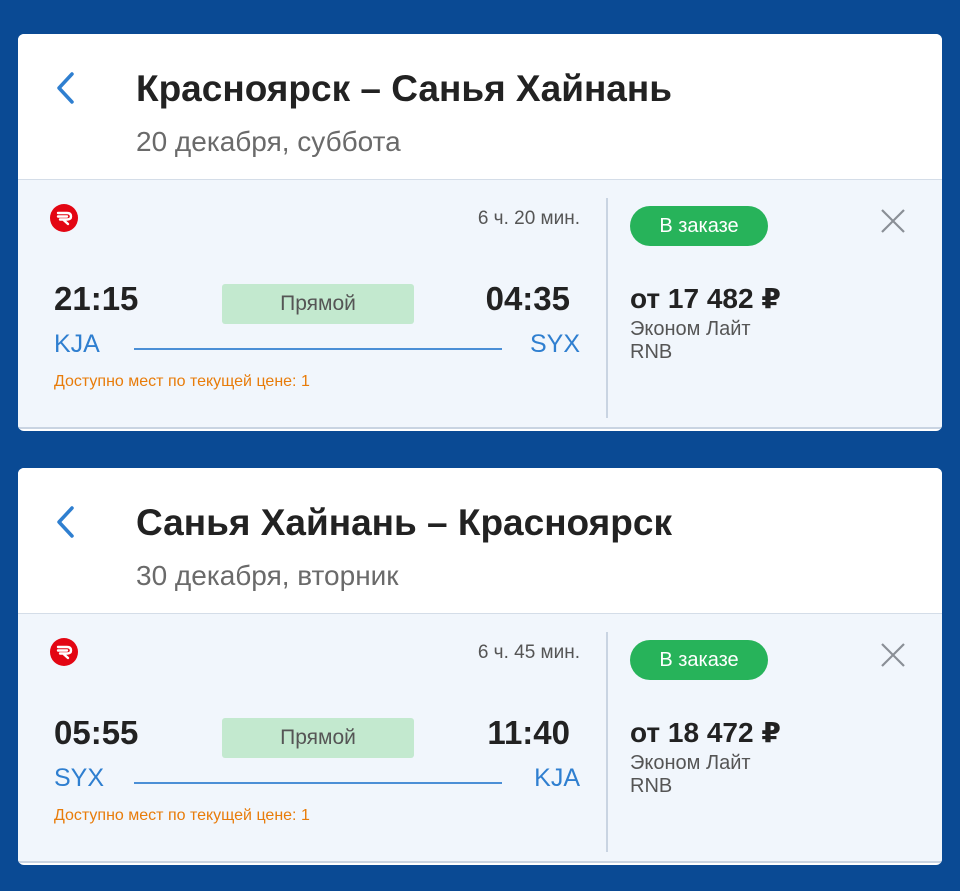 This screenshot has height=891, width=960. Describe the element at coordinates (705, 732) in the screenshot. I see `price: от 18 472 ₽` at that location.